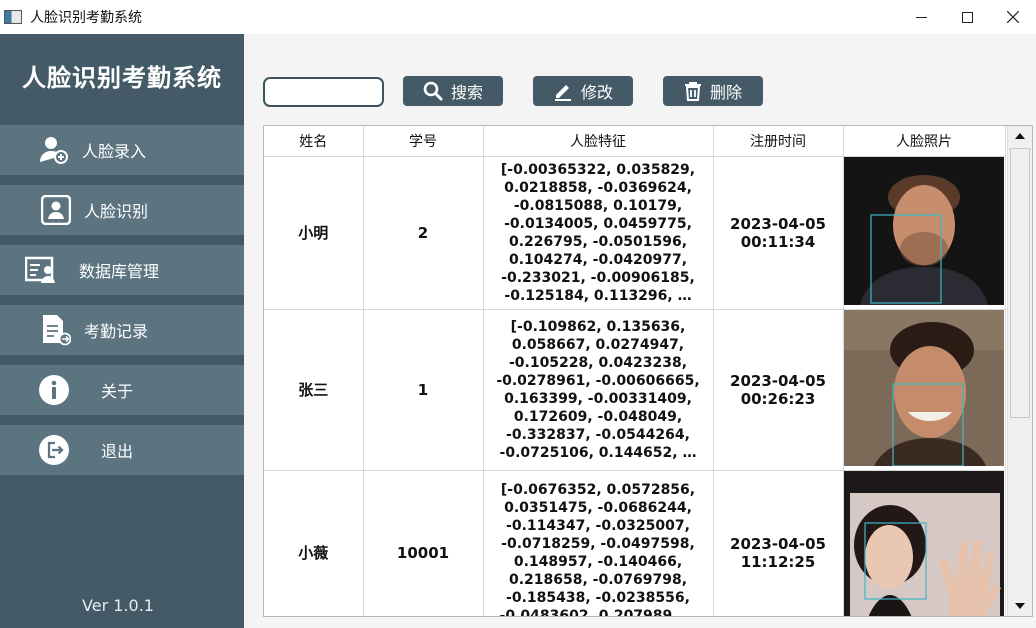  What do you see at coordinates (117, 391) in the screenshot?
I see `sidebar-item-label: 关于` at bounding box center [117, 391].